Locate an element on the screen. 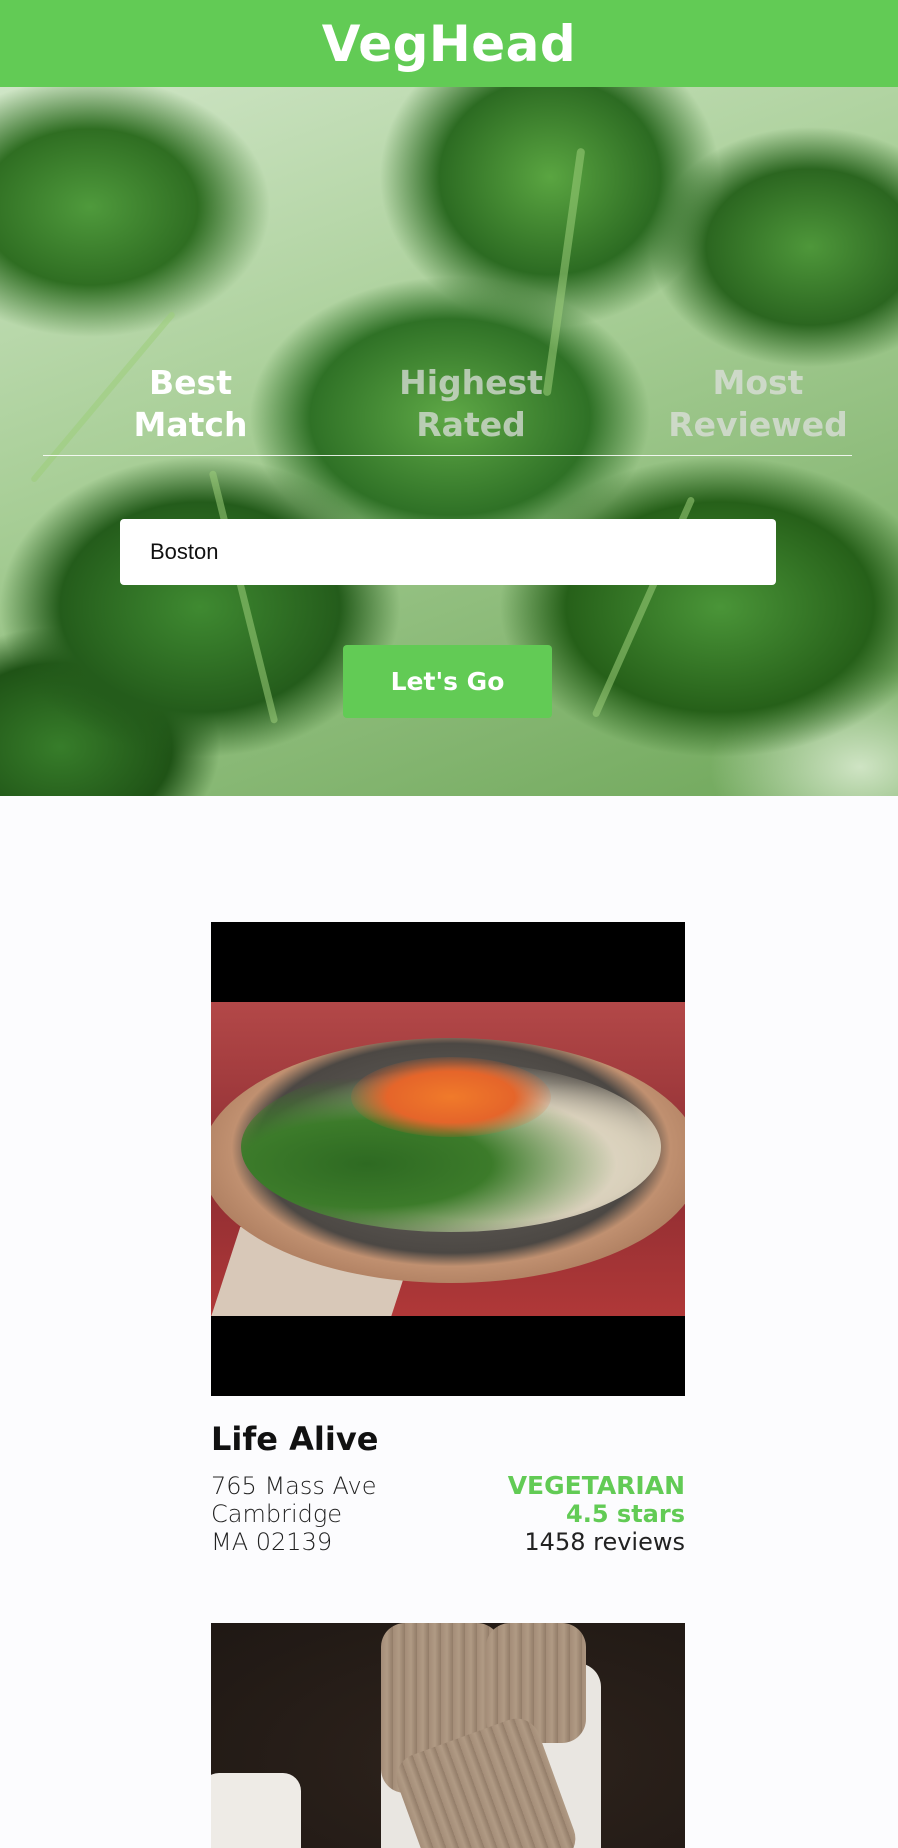 The width and height of the screenshot is (898, 1848). location-search-input is located at coordinates (448, 552).